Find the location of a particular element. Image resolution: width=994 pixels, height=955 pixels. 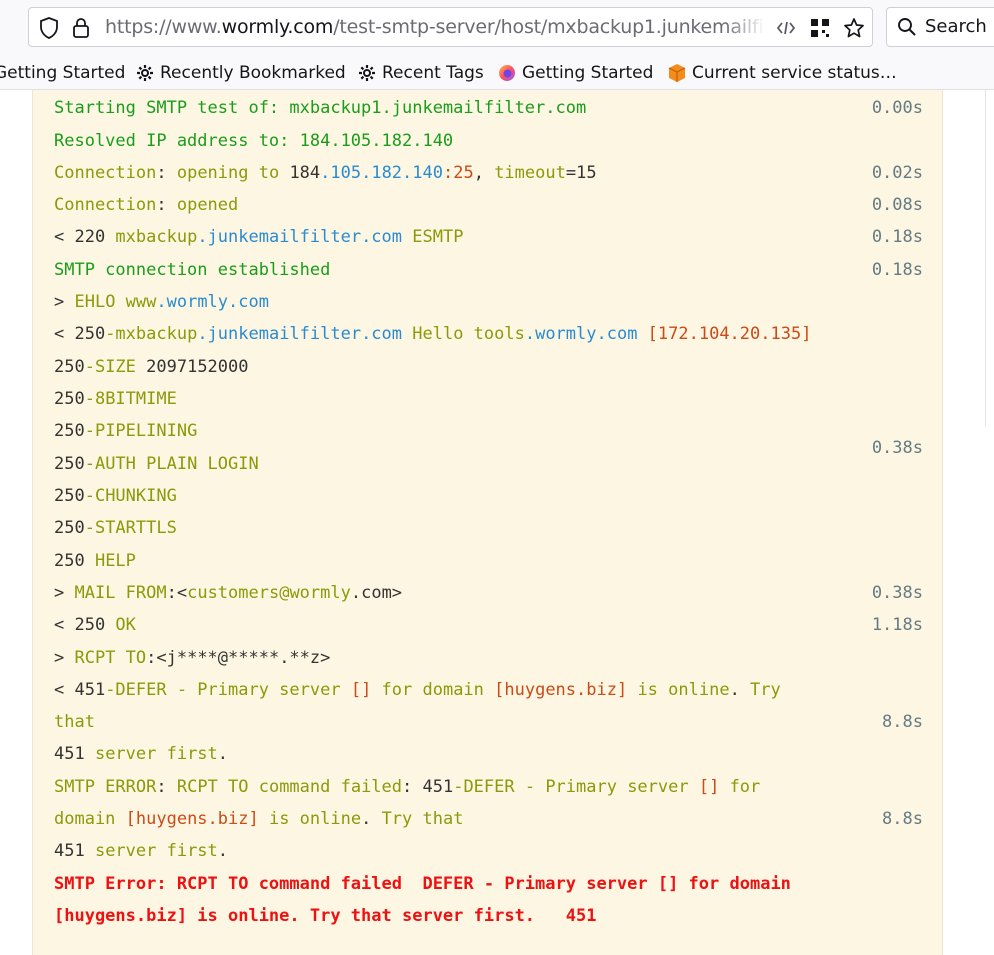

log-line: > EHLO www.wormly.com is located at coordinates (161, 302).